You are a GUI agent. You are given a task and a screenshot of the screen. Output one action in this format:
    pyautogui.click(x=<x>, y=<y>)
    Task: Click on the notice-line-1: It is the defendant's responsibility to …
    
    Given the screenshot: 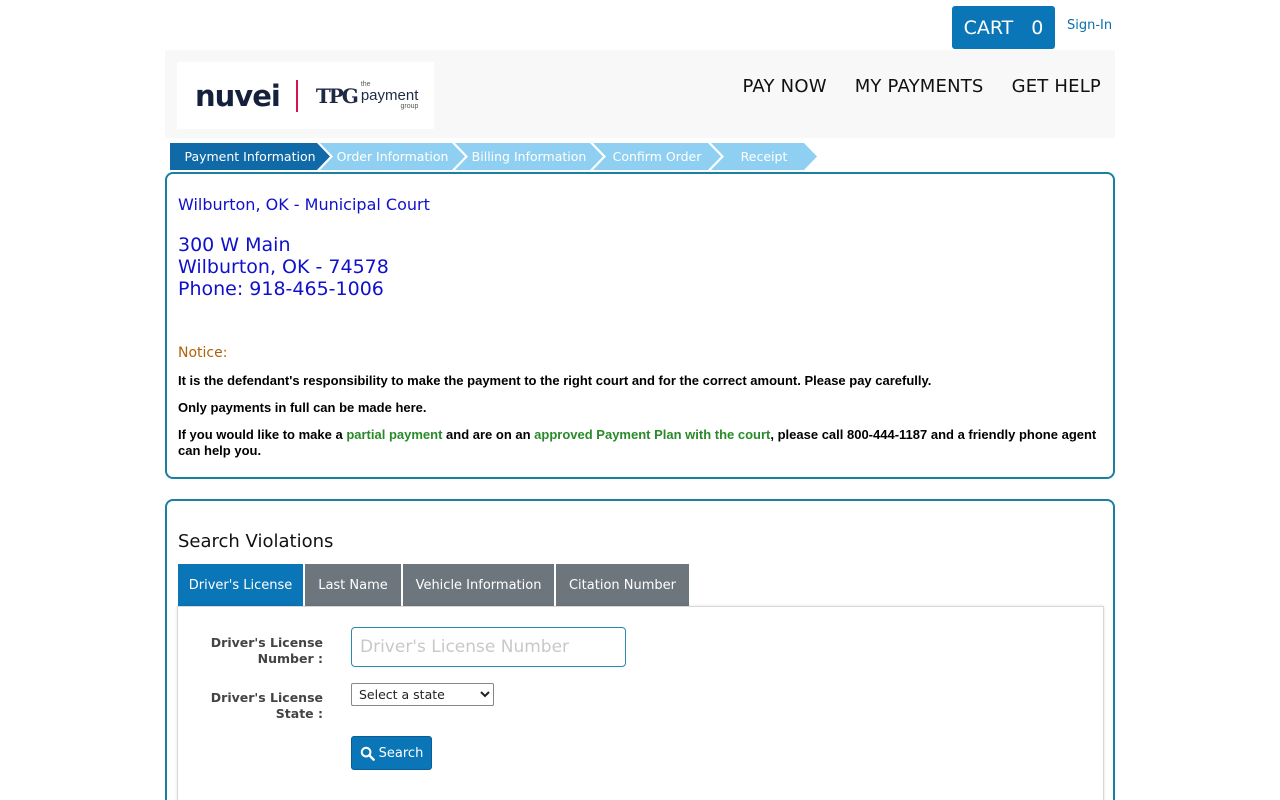 What is the action you would take?
    pyautogui.click(x=555, y=380)
    